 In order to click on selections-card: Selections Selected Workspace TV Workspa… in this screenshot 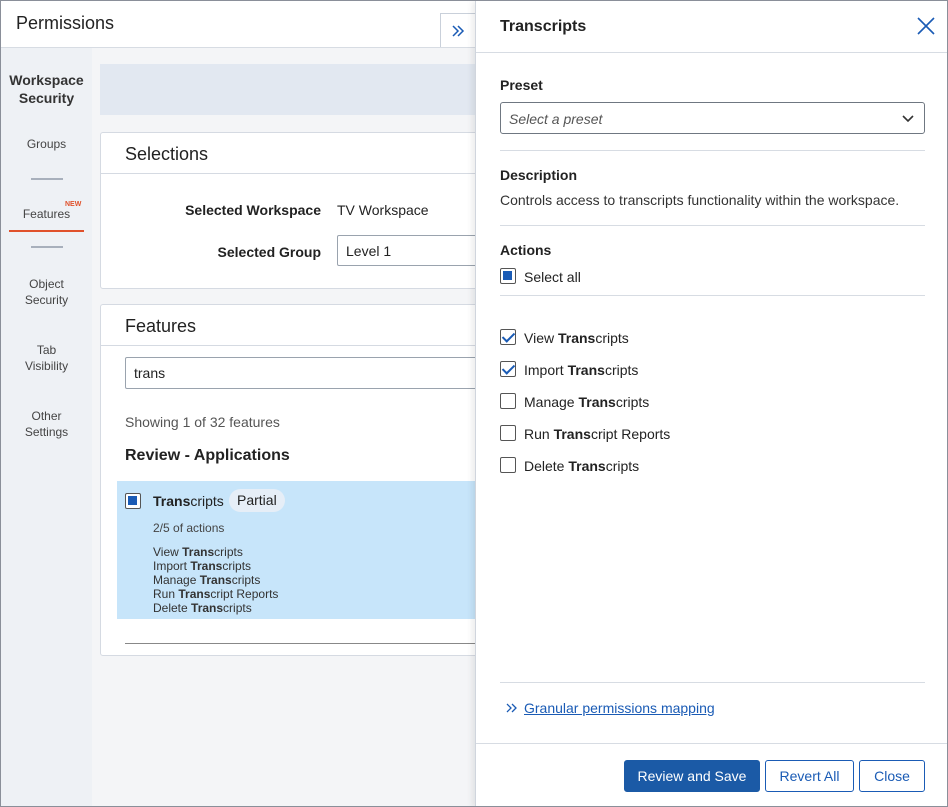, I will do `click(293, 210)`.